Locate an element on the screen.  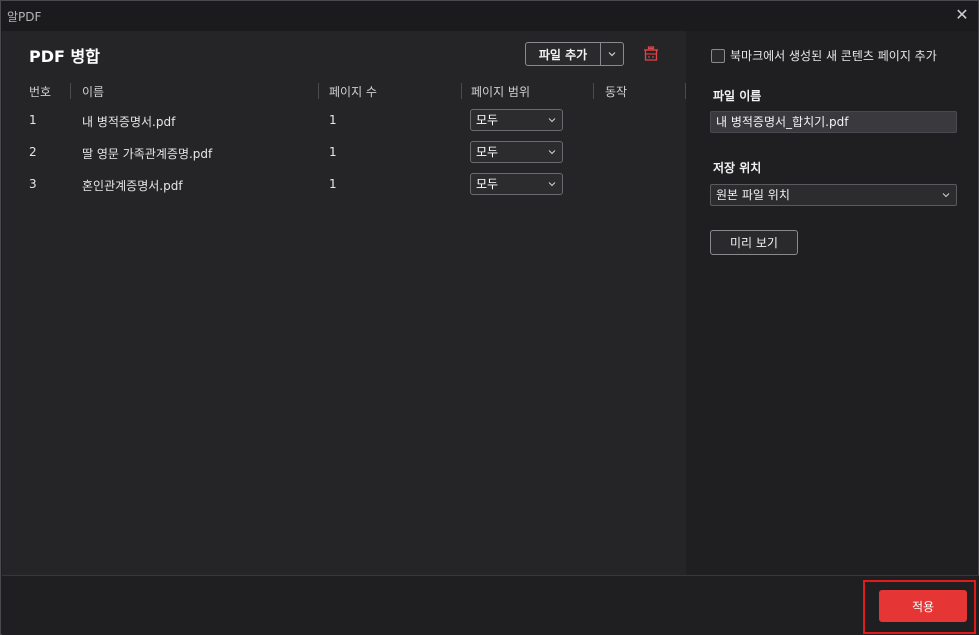
file-name-label: 파일 이름 is located at coordinates (737, 96).